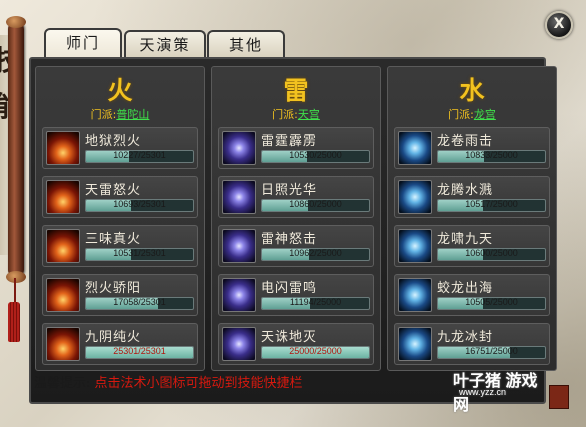 The height and width of the screenshot is (427, 586). What do you see at coordinates (113, 337) in the screenshot?
I see `skill-name: 九阴纯火` at bounding box center [113, 337].